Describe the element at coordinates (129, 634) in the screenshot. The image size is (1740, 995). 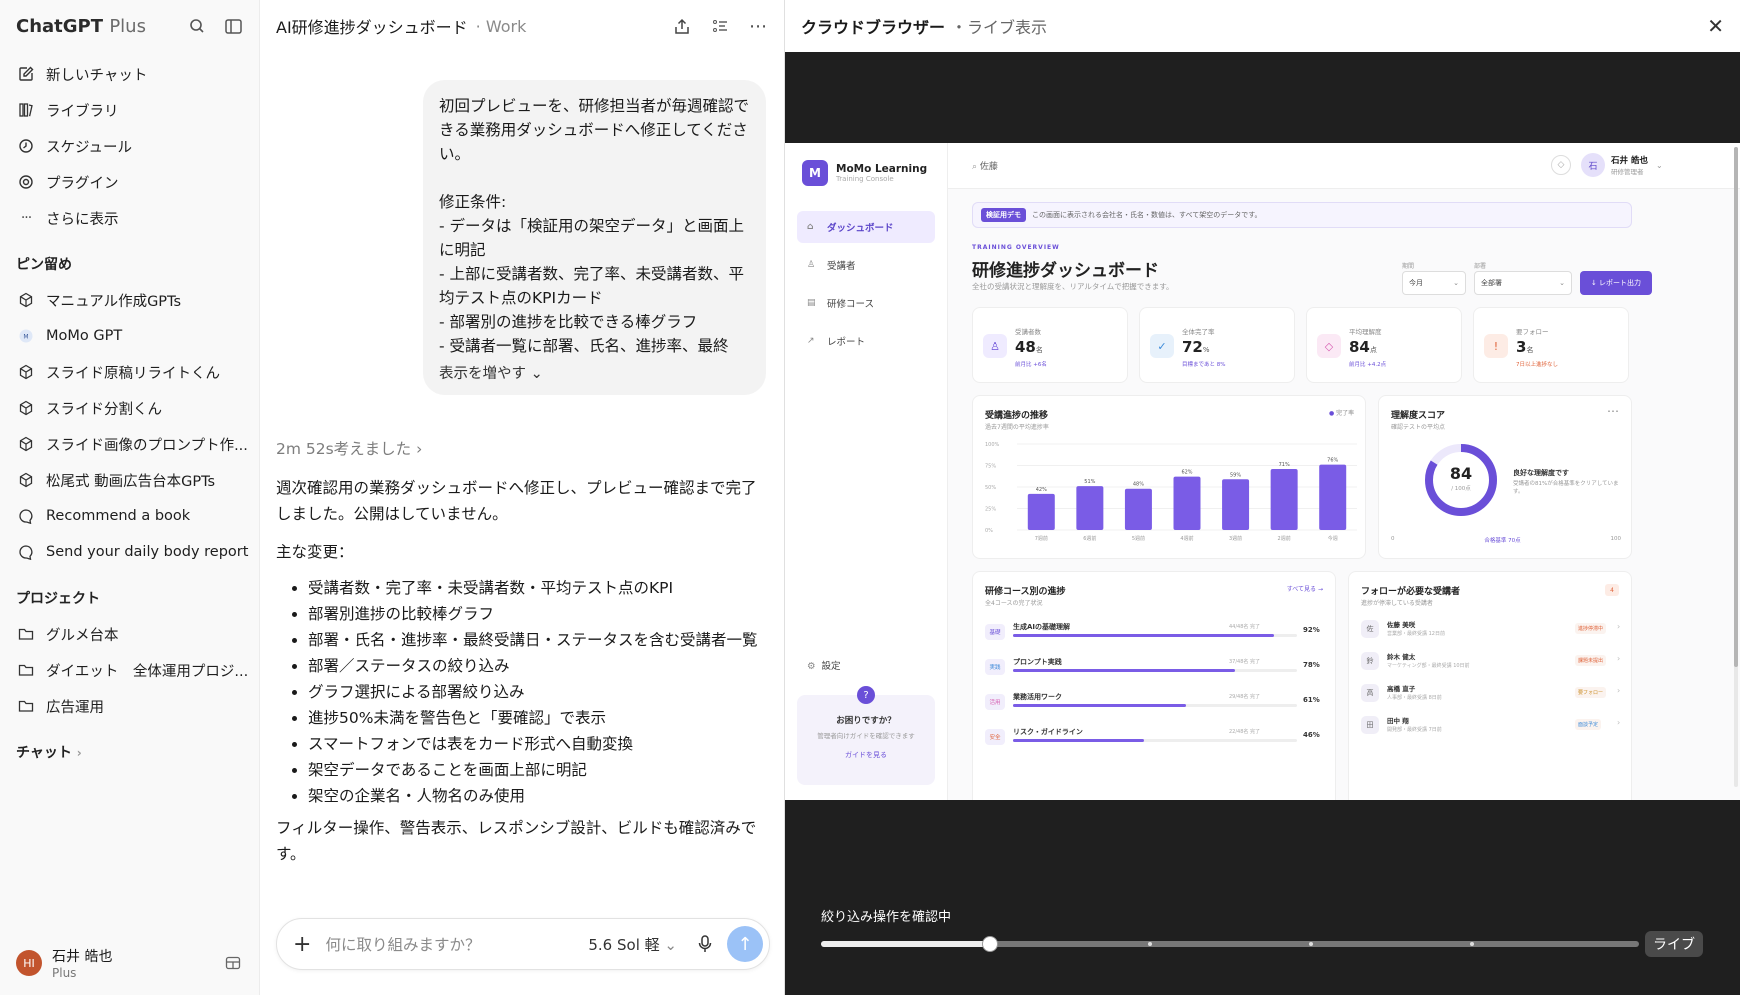
I see `sidebar-item: グルメ台本` at that location.